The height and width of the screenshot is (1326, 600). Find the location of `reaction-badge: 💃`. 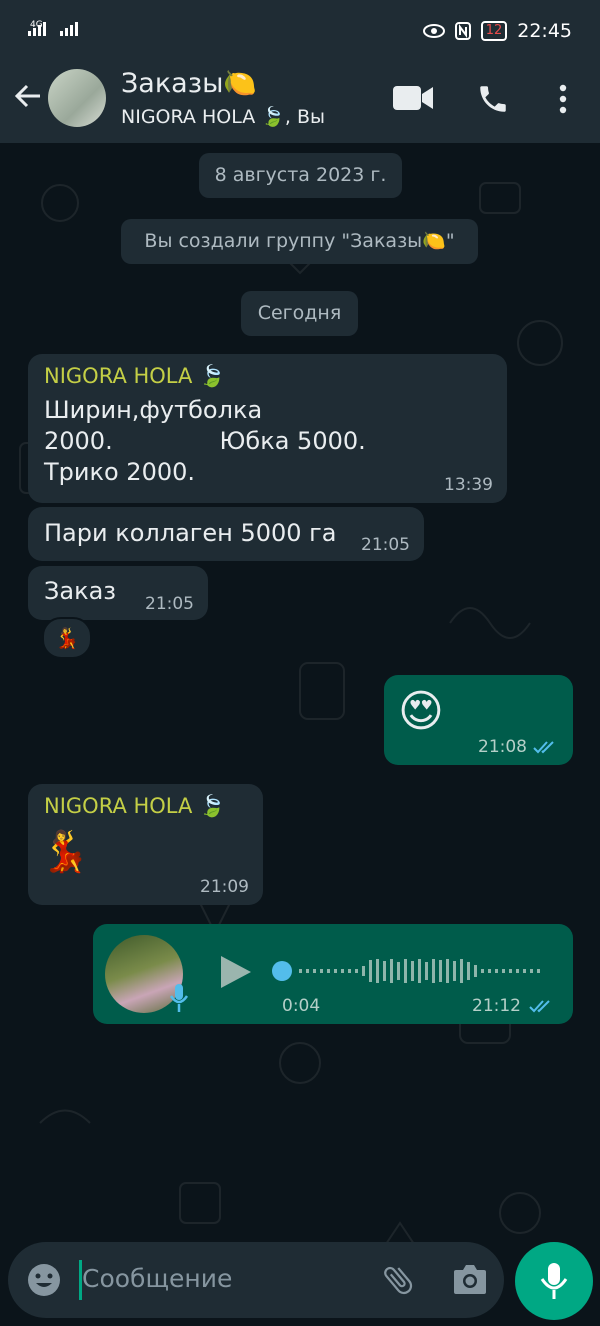

reaction-badge: 💃 is located at coordinates (67, 638).